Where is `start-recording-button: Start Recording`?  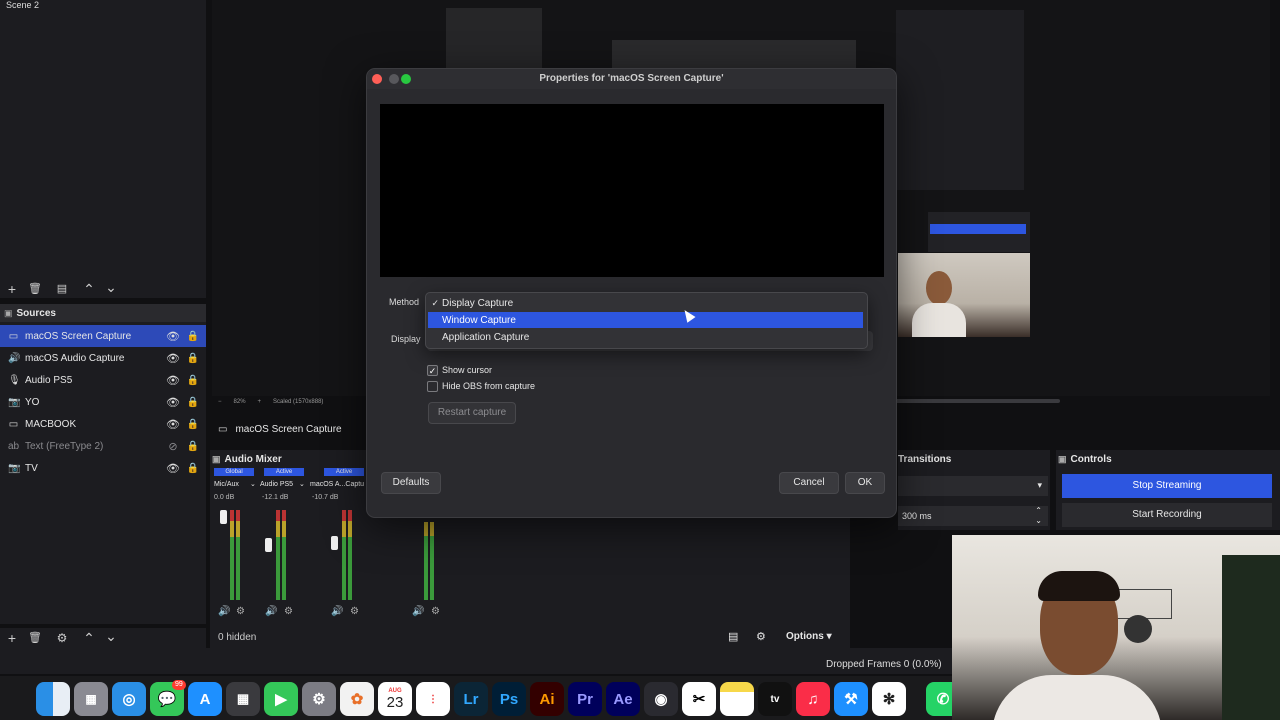 start-recording-button: Start Recording is located at coordinates (1167, 515).